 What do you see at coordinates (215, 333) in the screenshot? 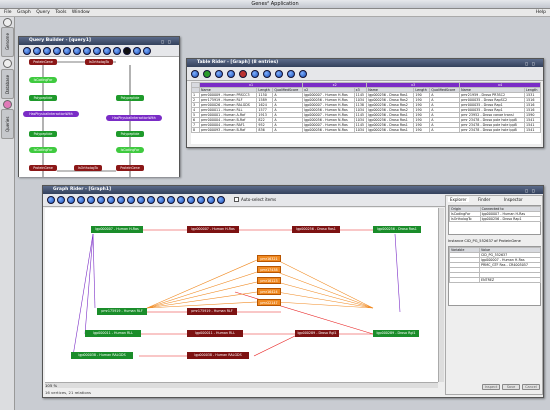
I see `graph-node-gene: lgp000011 - Human RLL` at bounding box center [215, 333].